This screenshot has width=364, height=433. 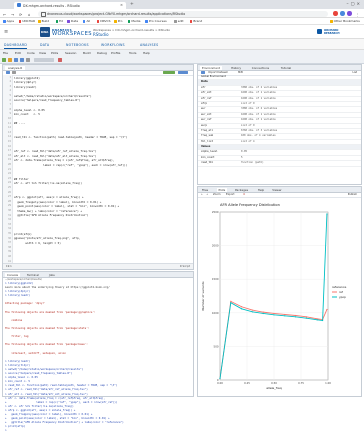 I want to click on environment-row: read_tbl function (path), so click(x=279, y=164).